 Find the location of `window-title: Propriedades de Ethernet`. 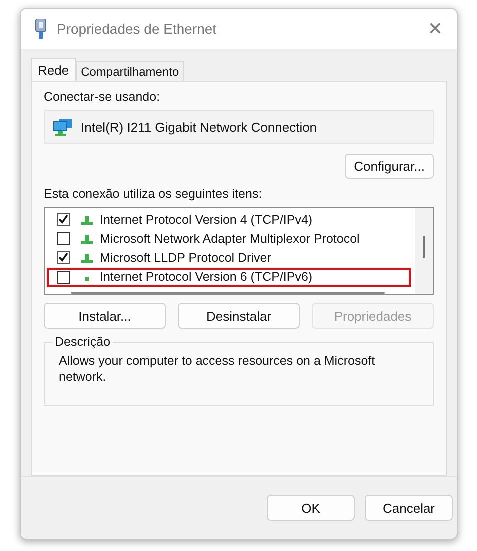

window-title: Propriedades de Ethernet is located at coordinates (137, 29).